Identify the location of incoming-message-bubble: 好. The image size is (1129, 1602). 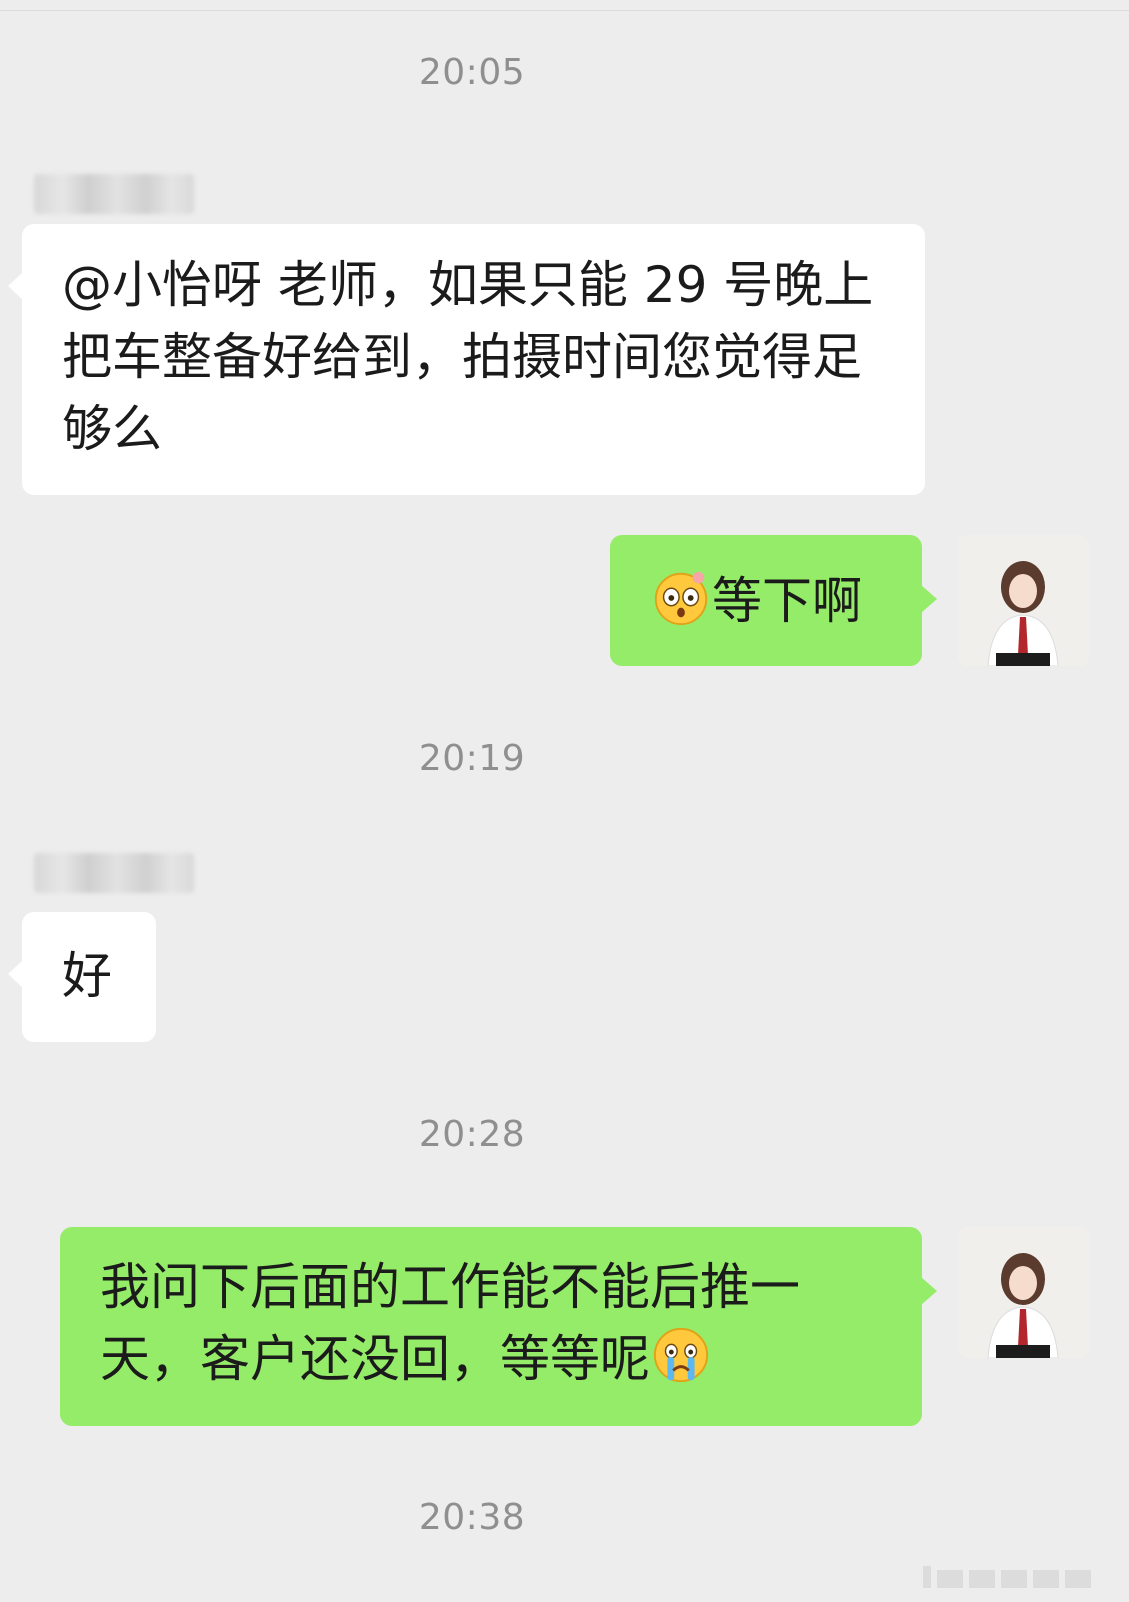
(82, 977).